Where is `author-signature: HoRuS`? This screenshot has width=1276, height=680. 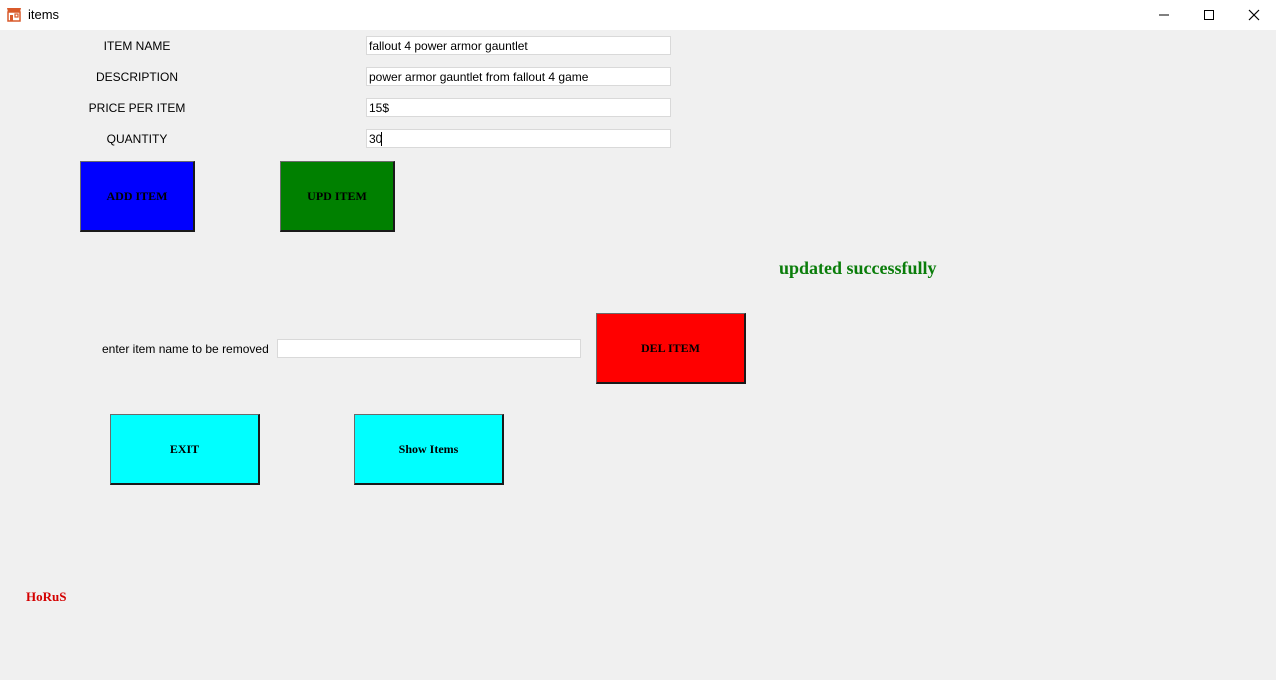
author-signature: HoRuS is located at coordinates (46, 596).